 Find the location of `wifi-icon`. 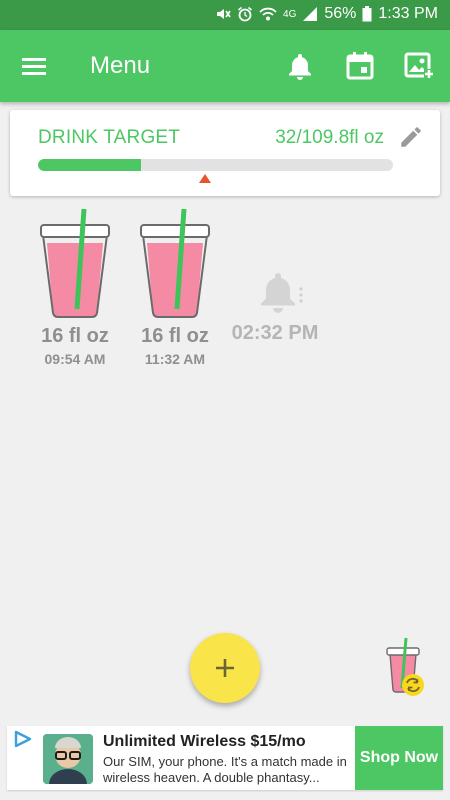

wifi-icon is located at coordinates (268, 14).